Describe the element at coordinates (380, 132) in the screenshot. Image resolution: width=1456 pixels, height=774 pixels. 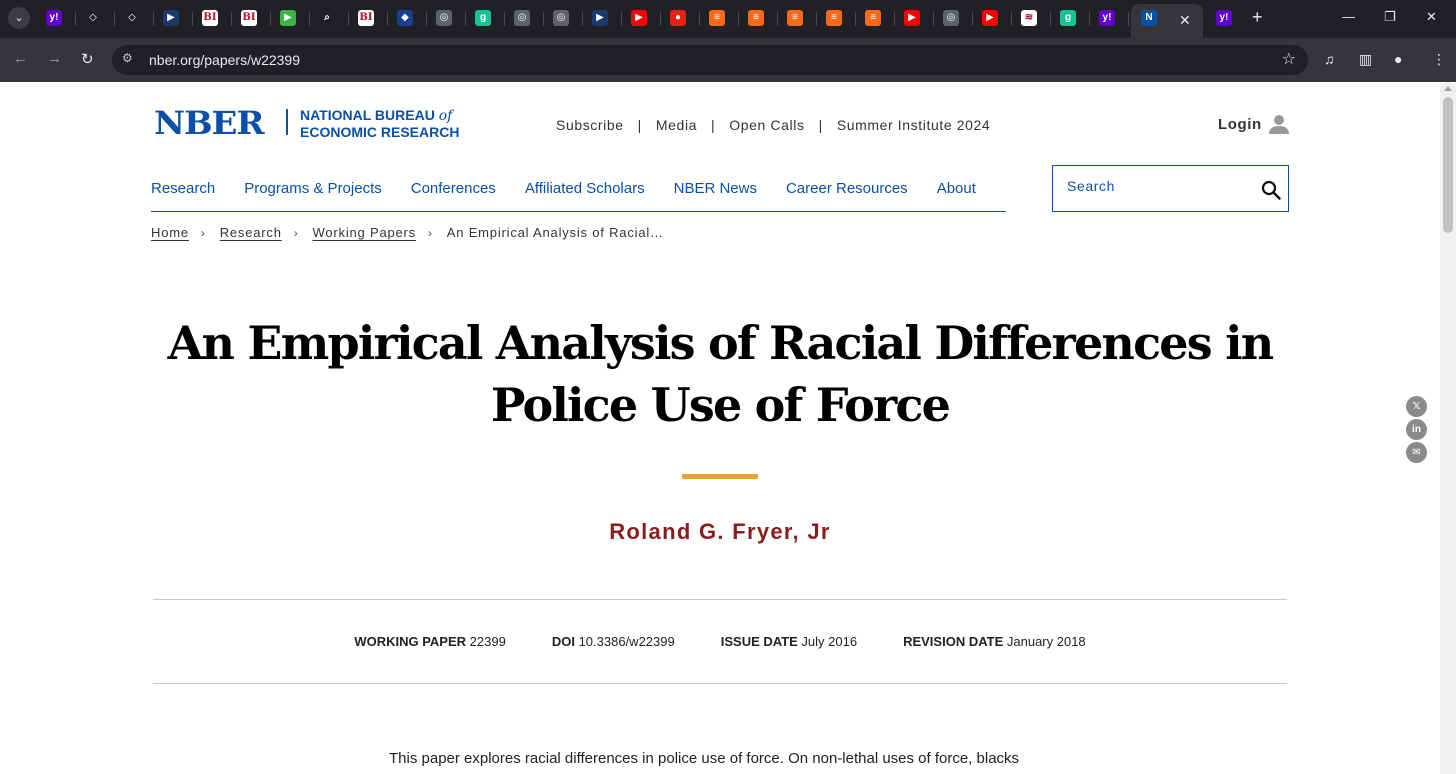
I see `logo-line2: ECONOMIC RESEARCH` at that location.